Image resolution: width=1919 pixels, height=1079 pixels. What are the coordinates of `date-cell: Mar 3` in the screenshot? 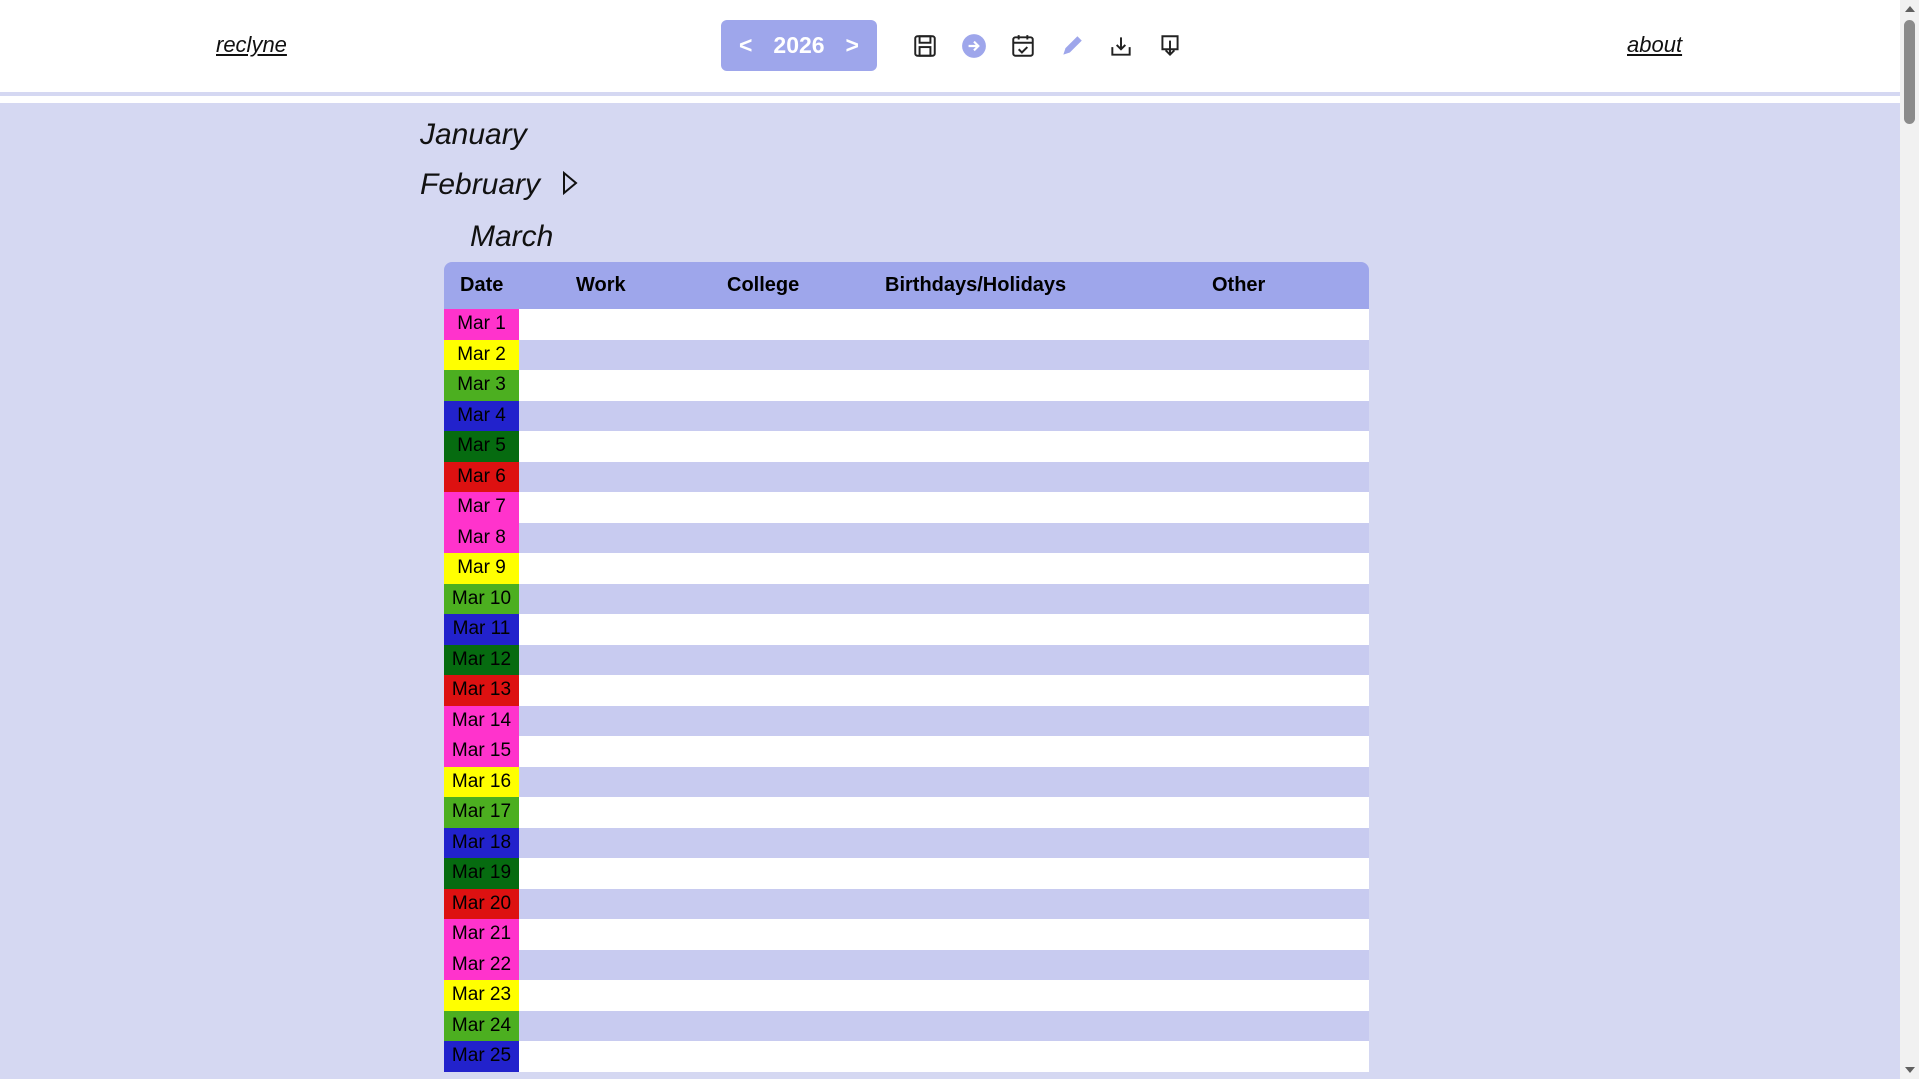 It's located at (481, 385).